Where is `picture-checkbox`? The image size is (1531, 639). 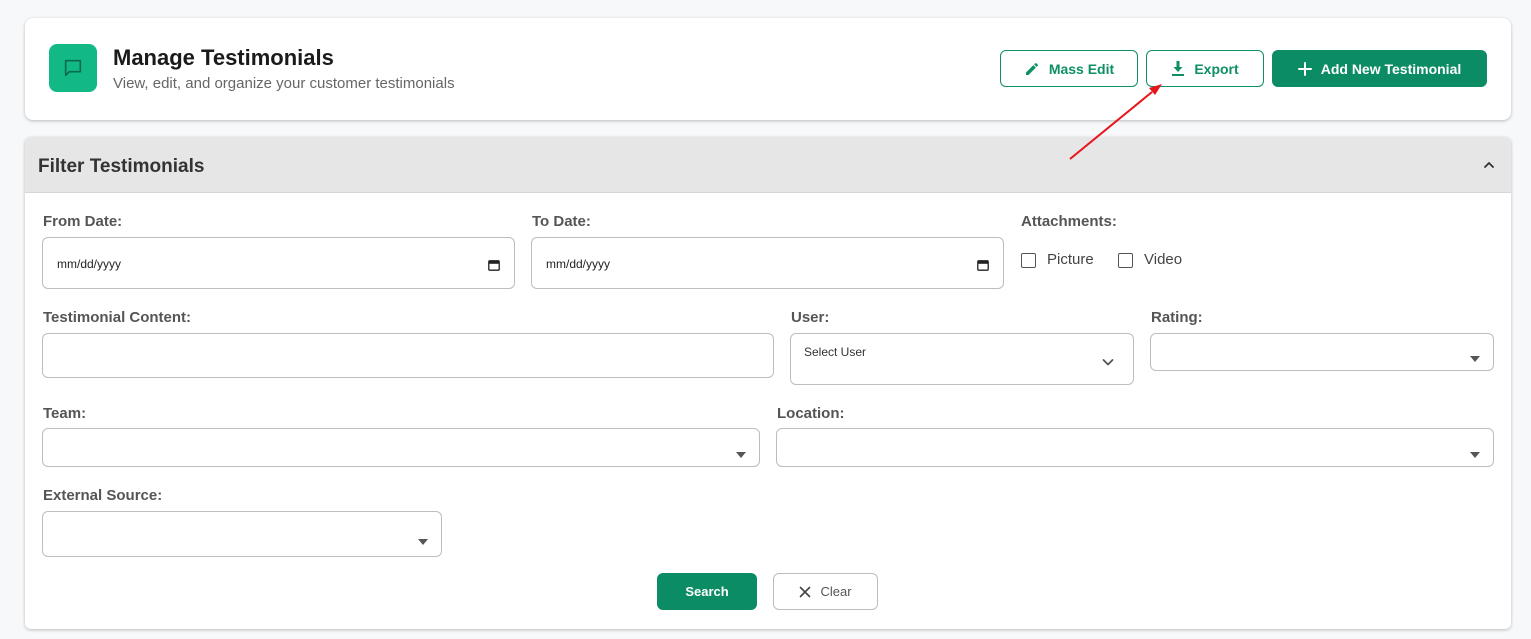 picture-checkbox is located at coordinates (1028, 260).